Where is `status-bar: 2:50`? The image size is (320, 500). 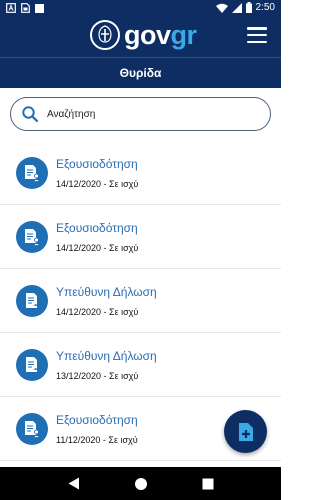 status-bar: 2:50 is located at coordinates (140, 8).